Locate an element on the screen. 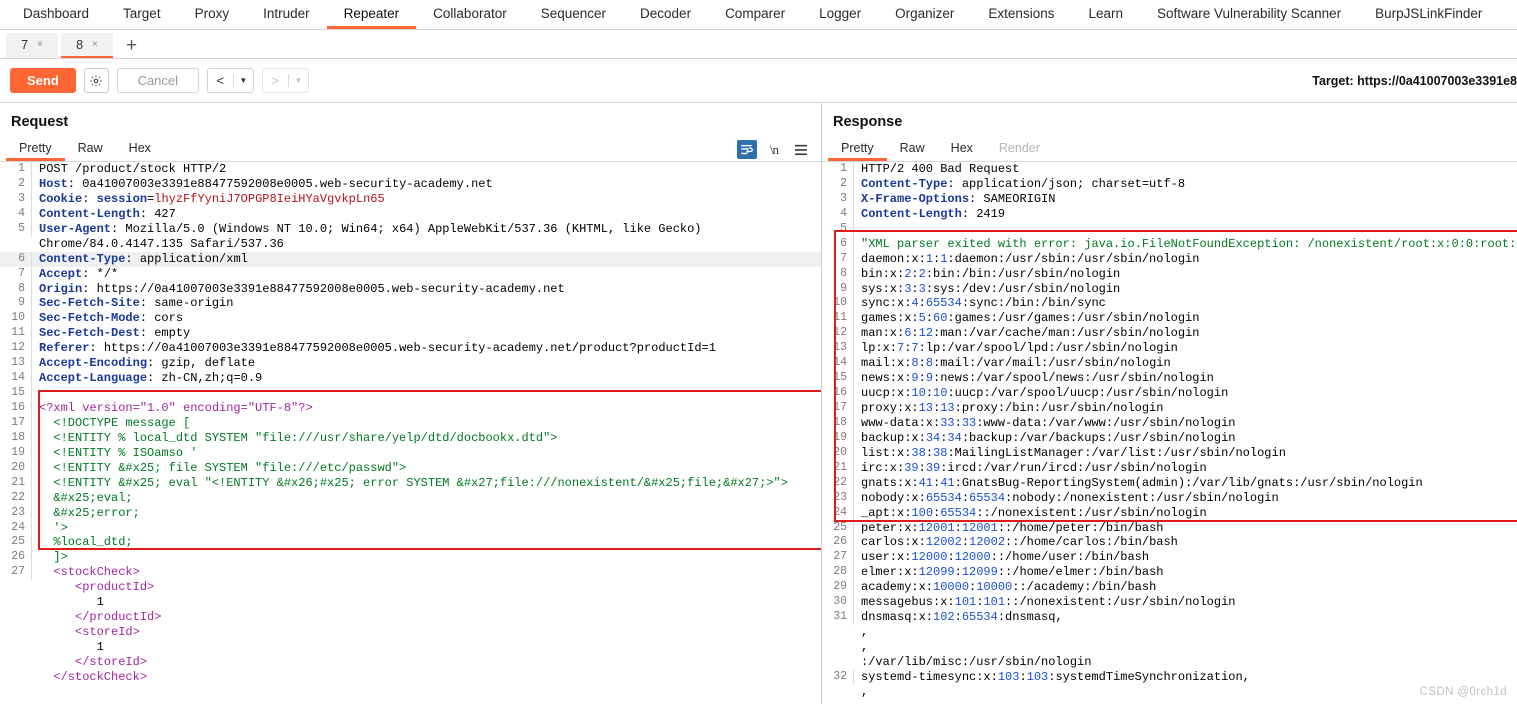 This screenshot has width=1517, height=704. code-text: </stockCheck> is located at coordinates (89, 677).